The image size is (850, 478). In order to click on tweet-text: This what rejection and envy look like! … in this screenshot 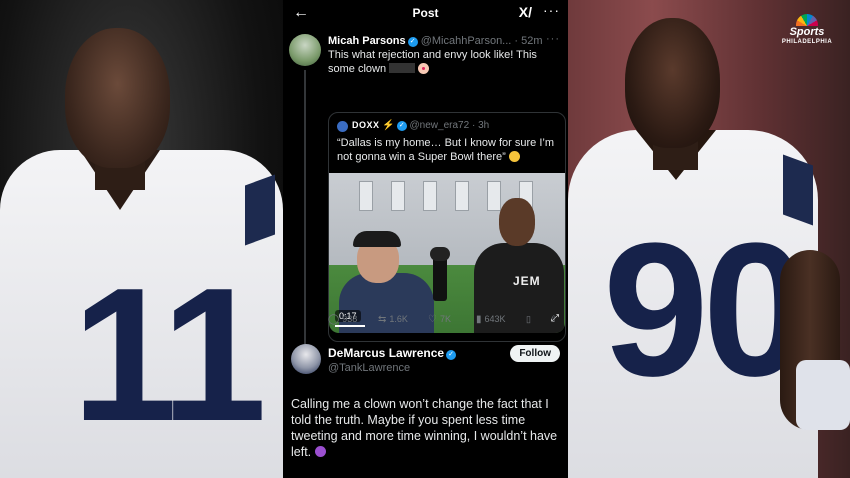, I will do `click(432, 62)`.